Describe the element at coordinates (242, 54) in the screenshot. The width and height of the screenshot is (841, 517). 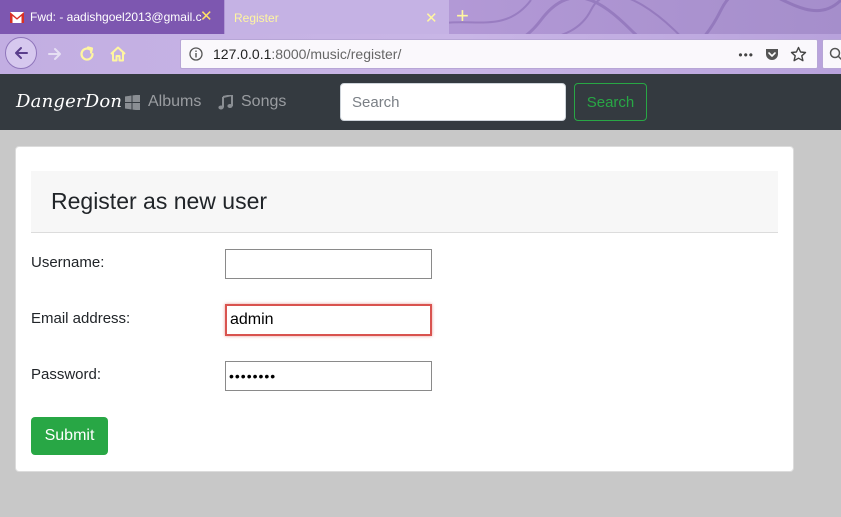
I see `url-host: 127.0.0.1` at that location.